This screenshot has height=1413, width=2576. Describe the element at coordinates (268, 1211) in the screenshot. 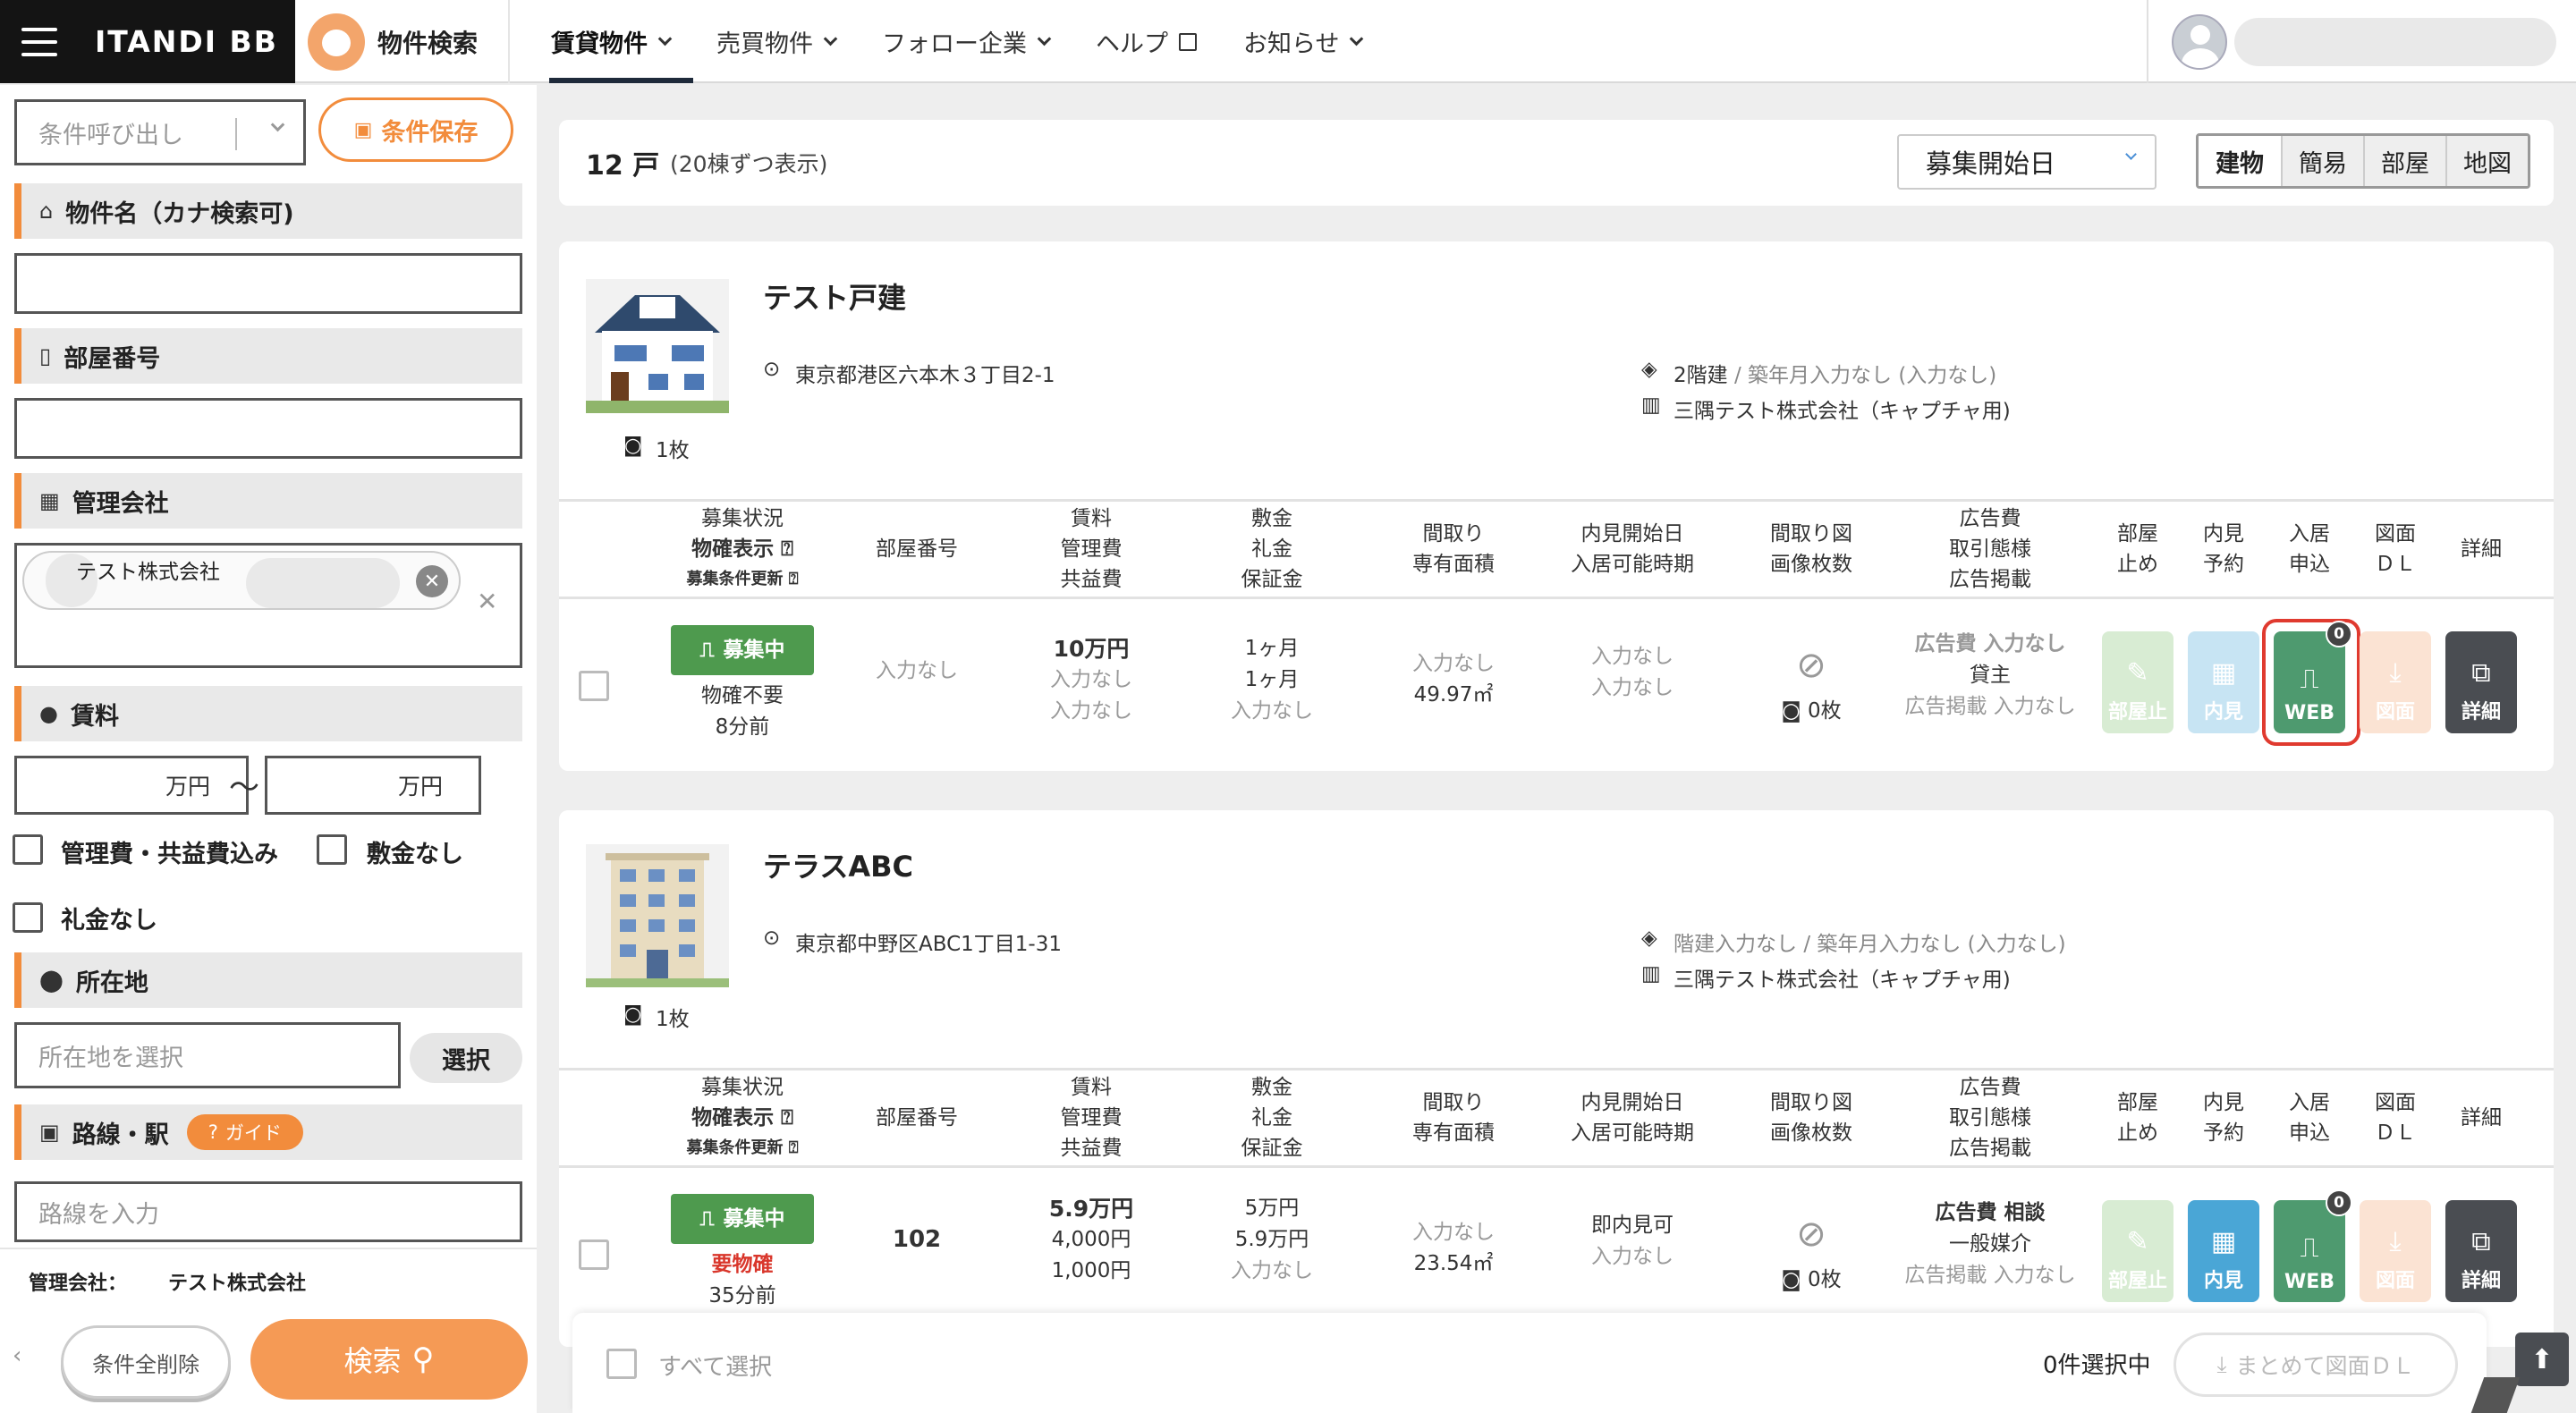

I see `line-input: 路線を入力` at that location.